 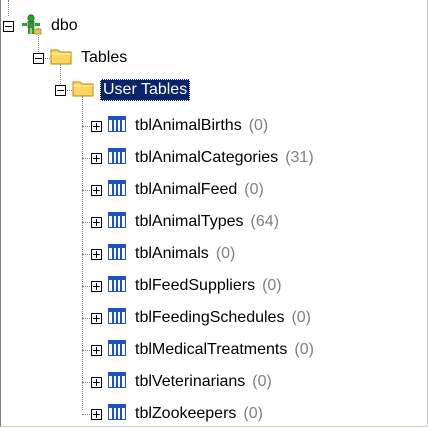 What do you see at coordinates (186, 189) in the screenshot?
I see `table-name: tblAnimalFeed` at bounding box center [186, 189].